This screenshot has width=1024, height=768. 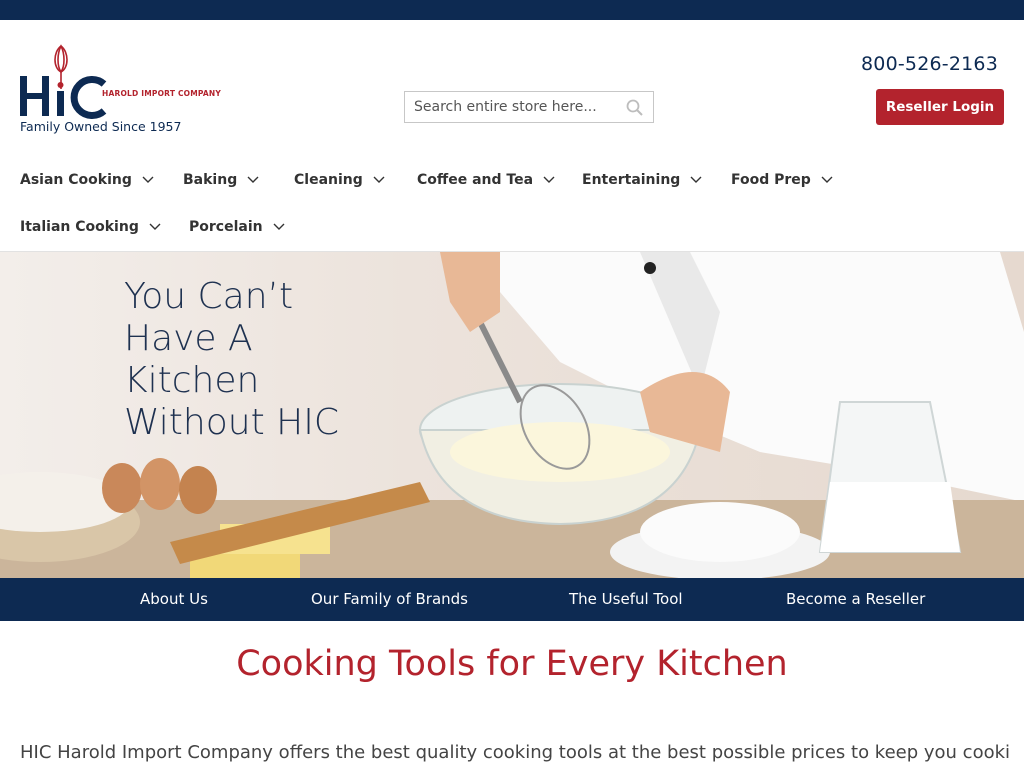 I want to click on logo-company-name: HAROLD IMPORT COMPANY, so click(x=162, y=93).